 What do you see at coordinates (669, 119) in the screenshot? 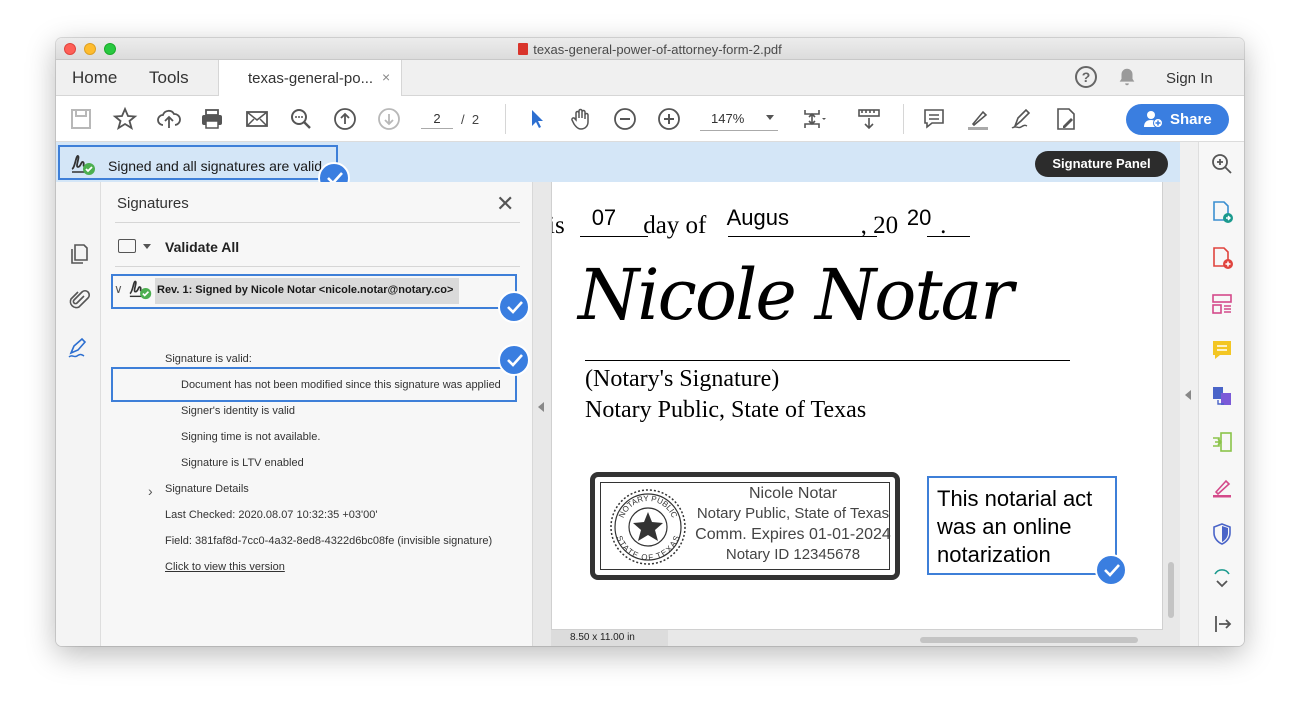
I see `zoom-in-icon` at bounding box center [669, 119].